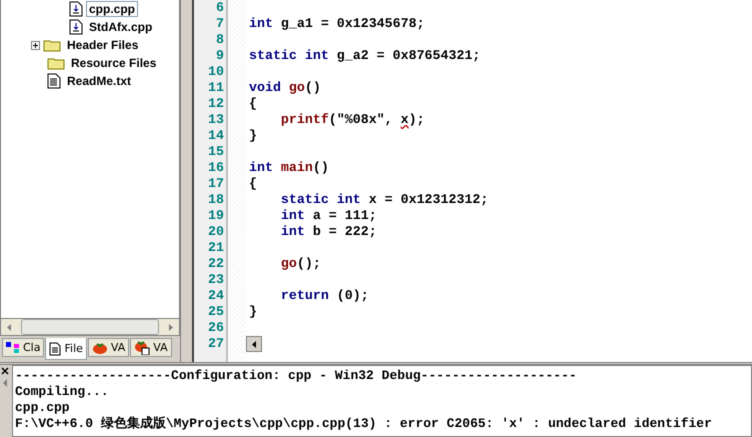 The height and width of the screenshot is (437, 752). Describe the element at coordinates (216, 216) in the screenshot. I see `line-number: 19` at that location.